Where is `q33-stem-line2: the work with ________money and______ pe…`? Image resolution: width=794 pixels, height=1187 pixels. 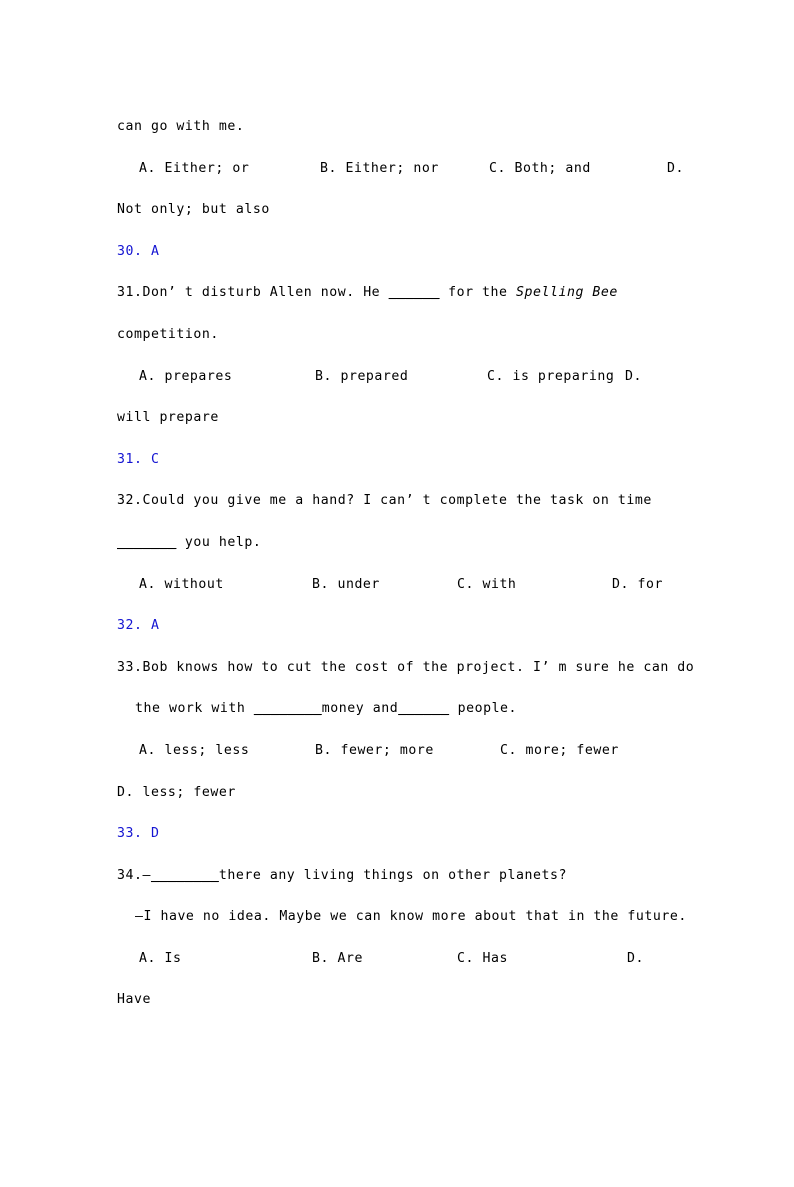
q33-stem-line2: the work with ________money and______ pe… is located at coordinates (397, 709).